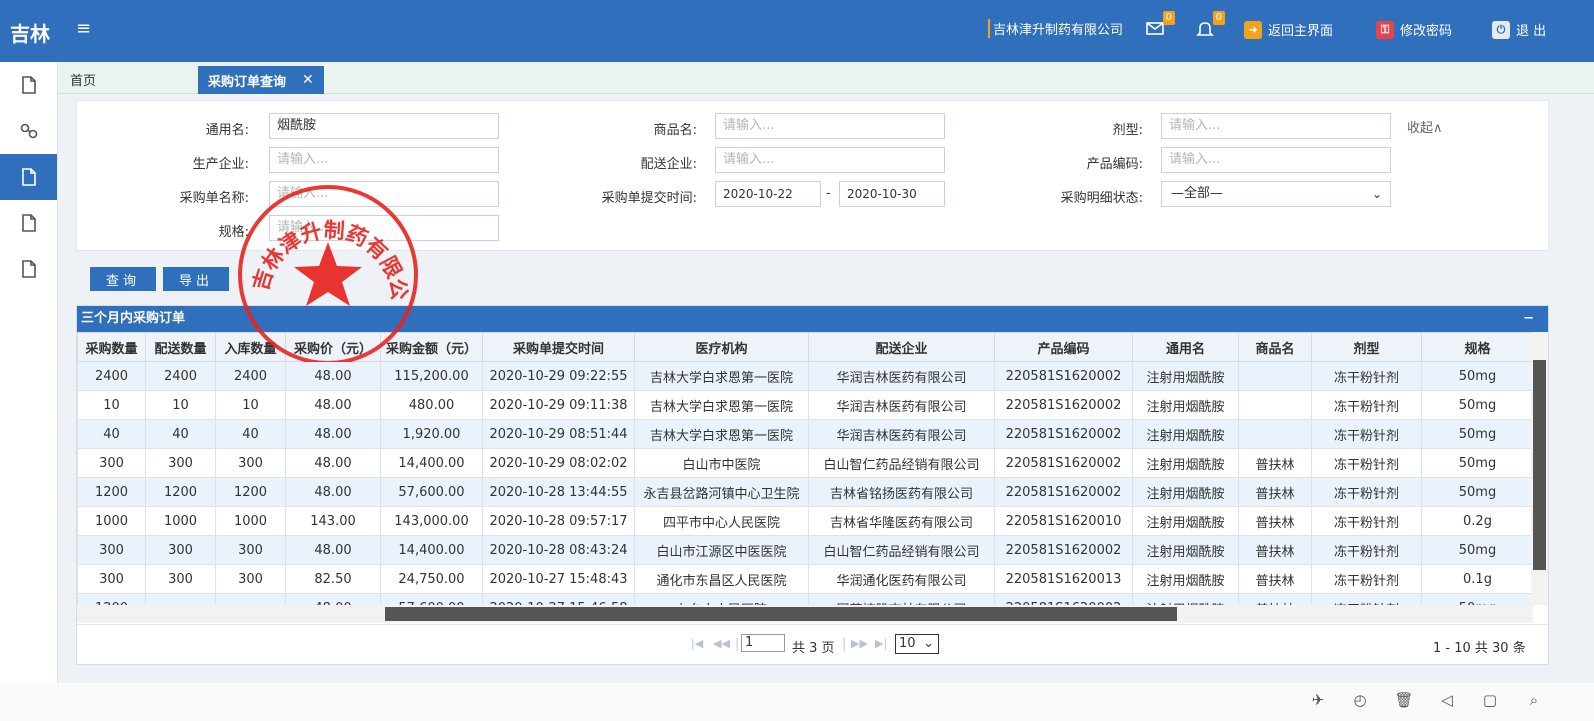  Describe the element at coordinates (1276, 194) in the screenshot. I see `detail-status-select: —全部— ⌄` at that location.